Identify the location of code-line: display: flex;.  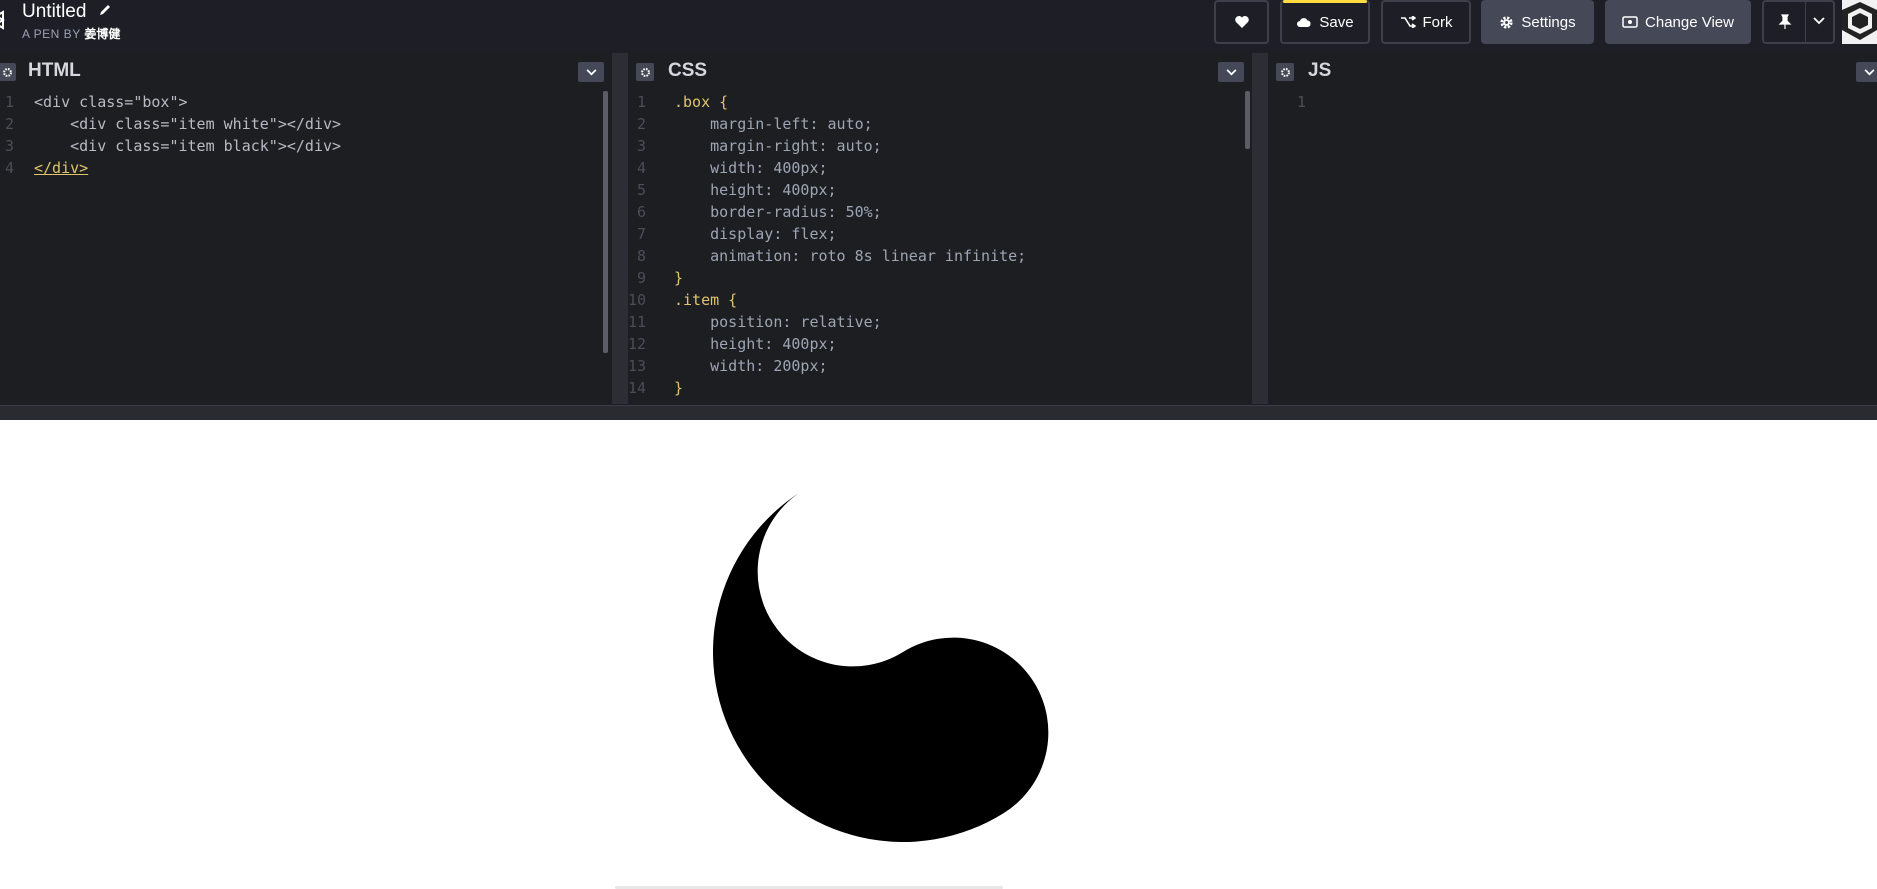
(755, 234).